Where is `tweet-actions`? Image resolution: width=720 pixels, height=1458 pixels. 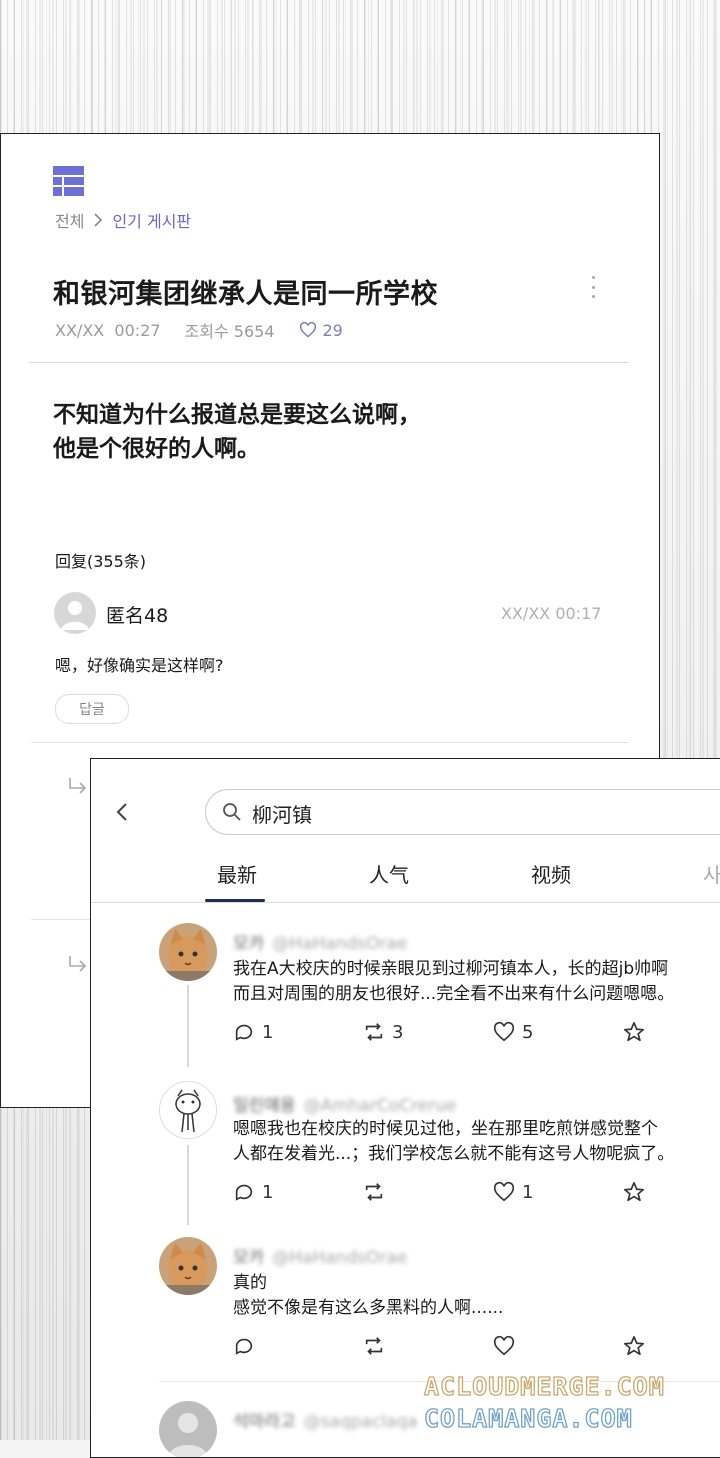
tweet-actions is located at coordinates (443, 1347).